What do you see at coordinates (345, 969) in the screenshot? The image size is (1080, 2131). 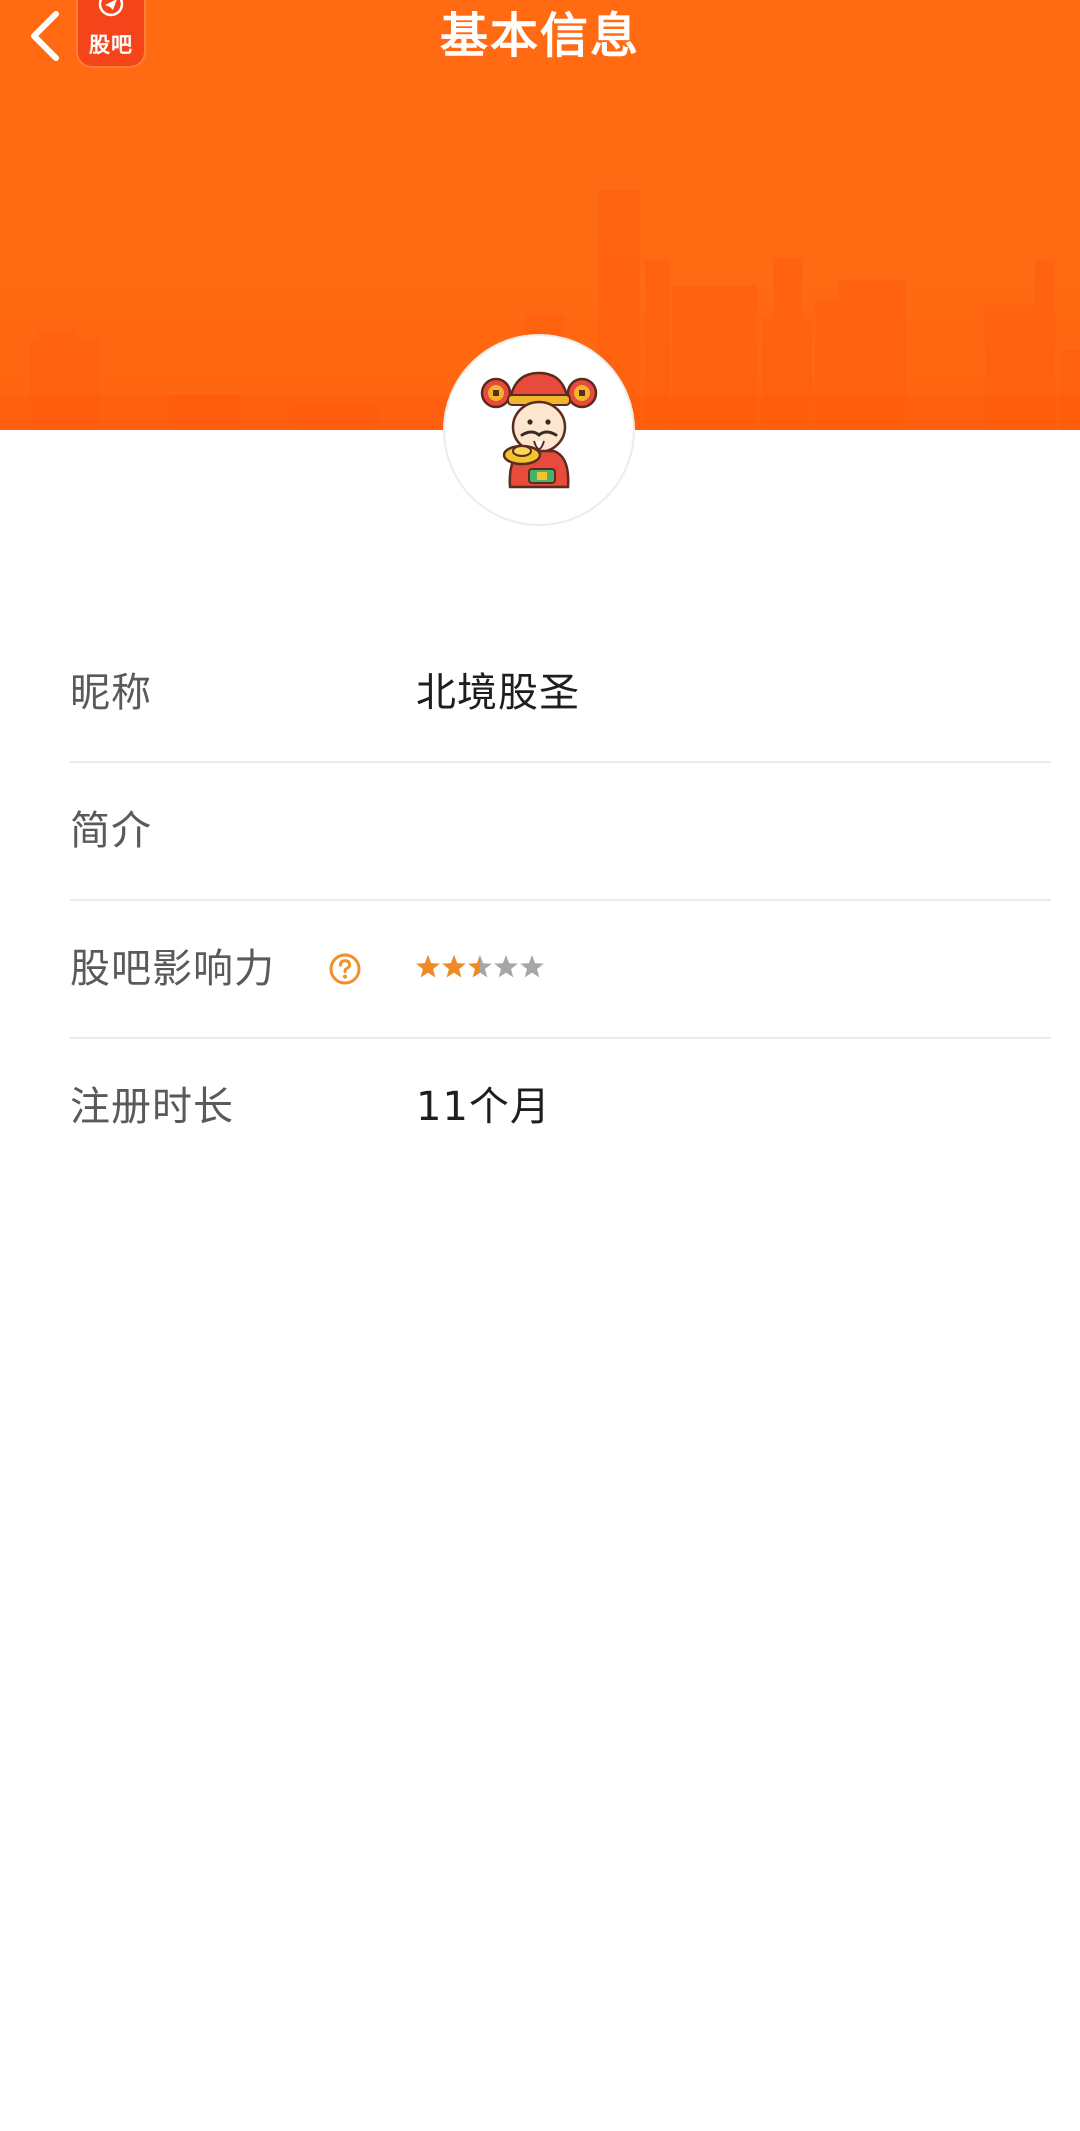 I see `question-circle-icon` at bounding box center [345, 969].